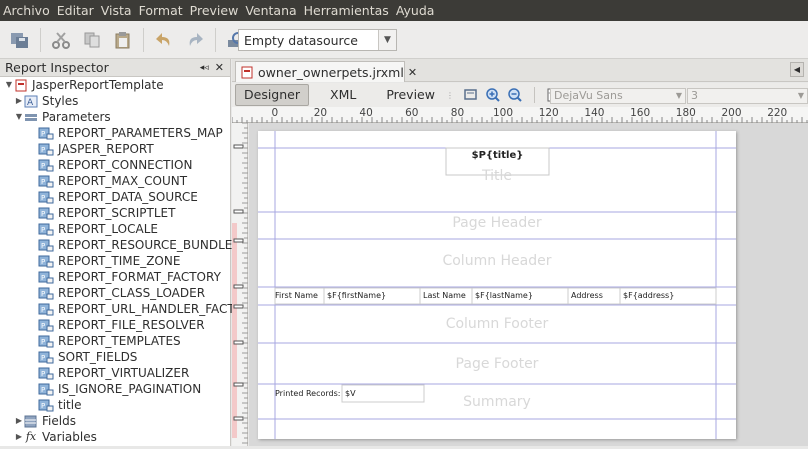 This screenshot has width=808, height=449. Describe the element at coordinates (164, 40) in the screenshot. I see `undo-icon` at that location.